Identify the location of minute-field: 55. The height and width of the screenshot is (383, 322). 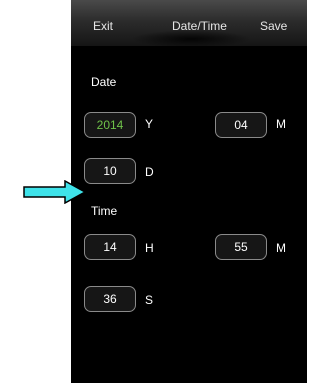
(241, 247).